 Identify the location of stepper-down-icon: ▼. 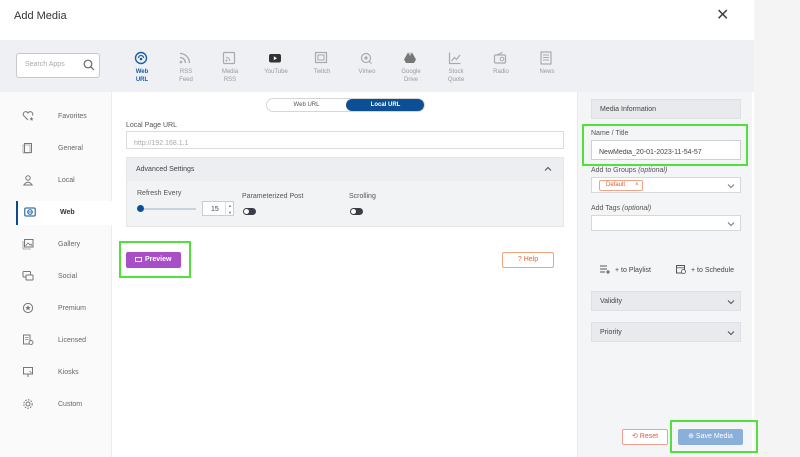
(229, 212).